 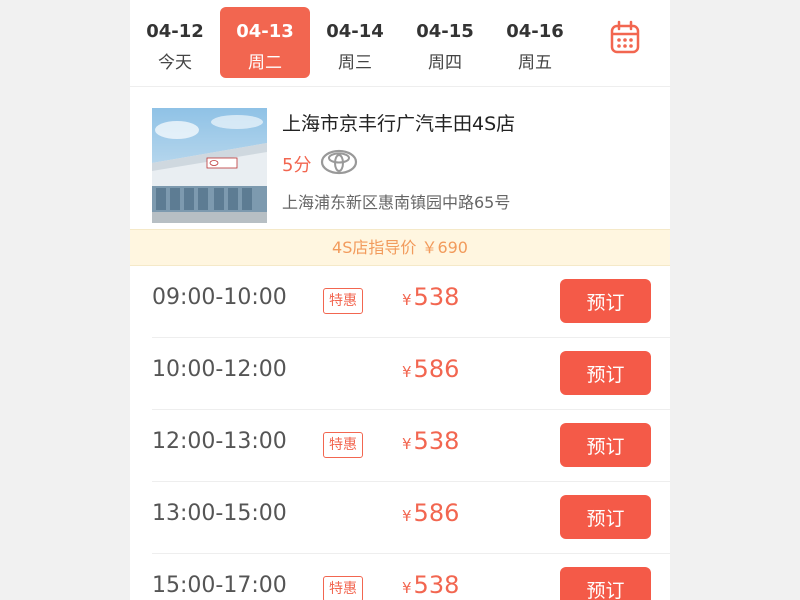 What do you see at coordinates (445, 63) in the screenshot?
I see `date-tab-weekday: 周四` at bounding box center [445, 63].